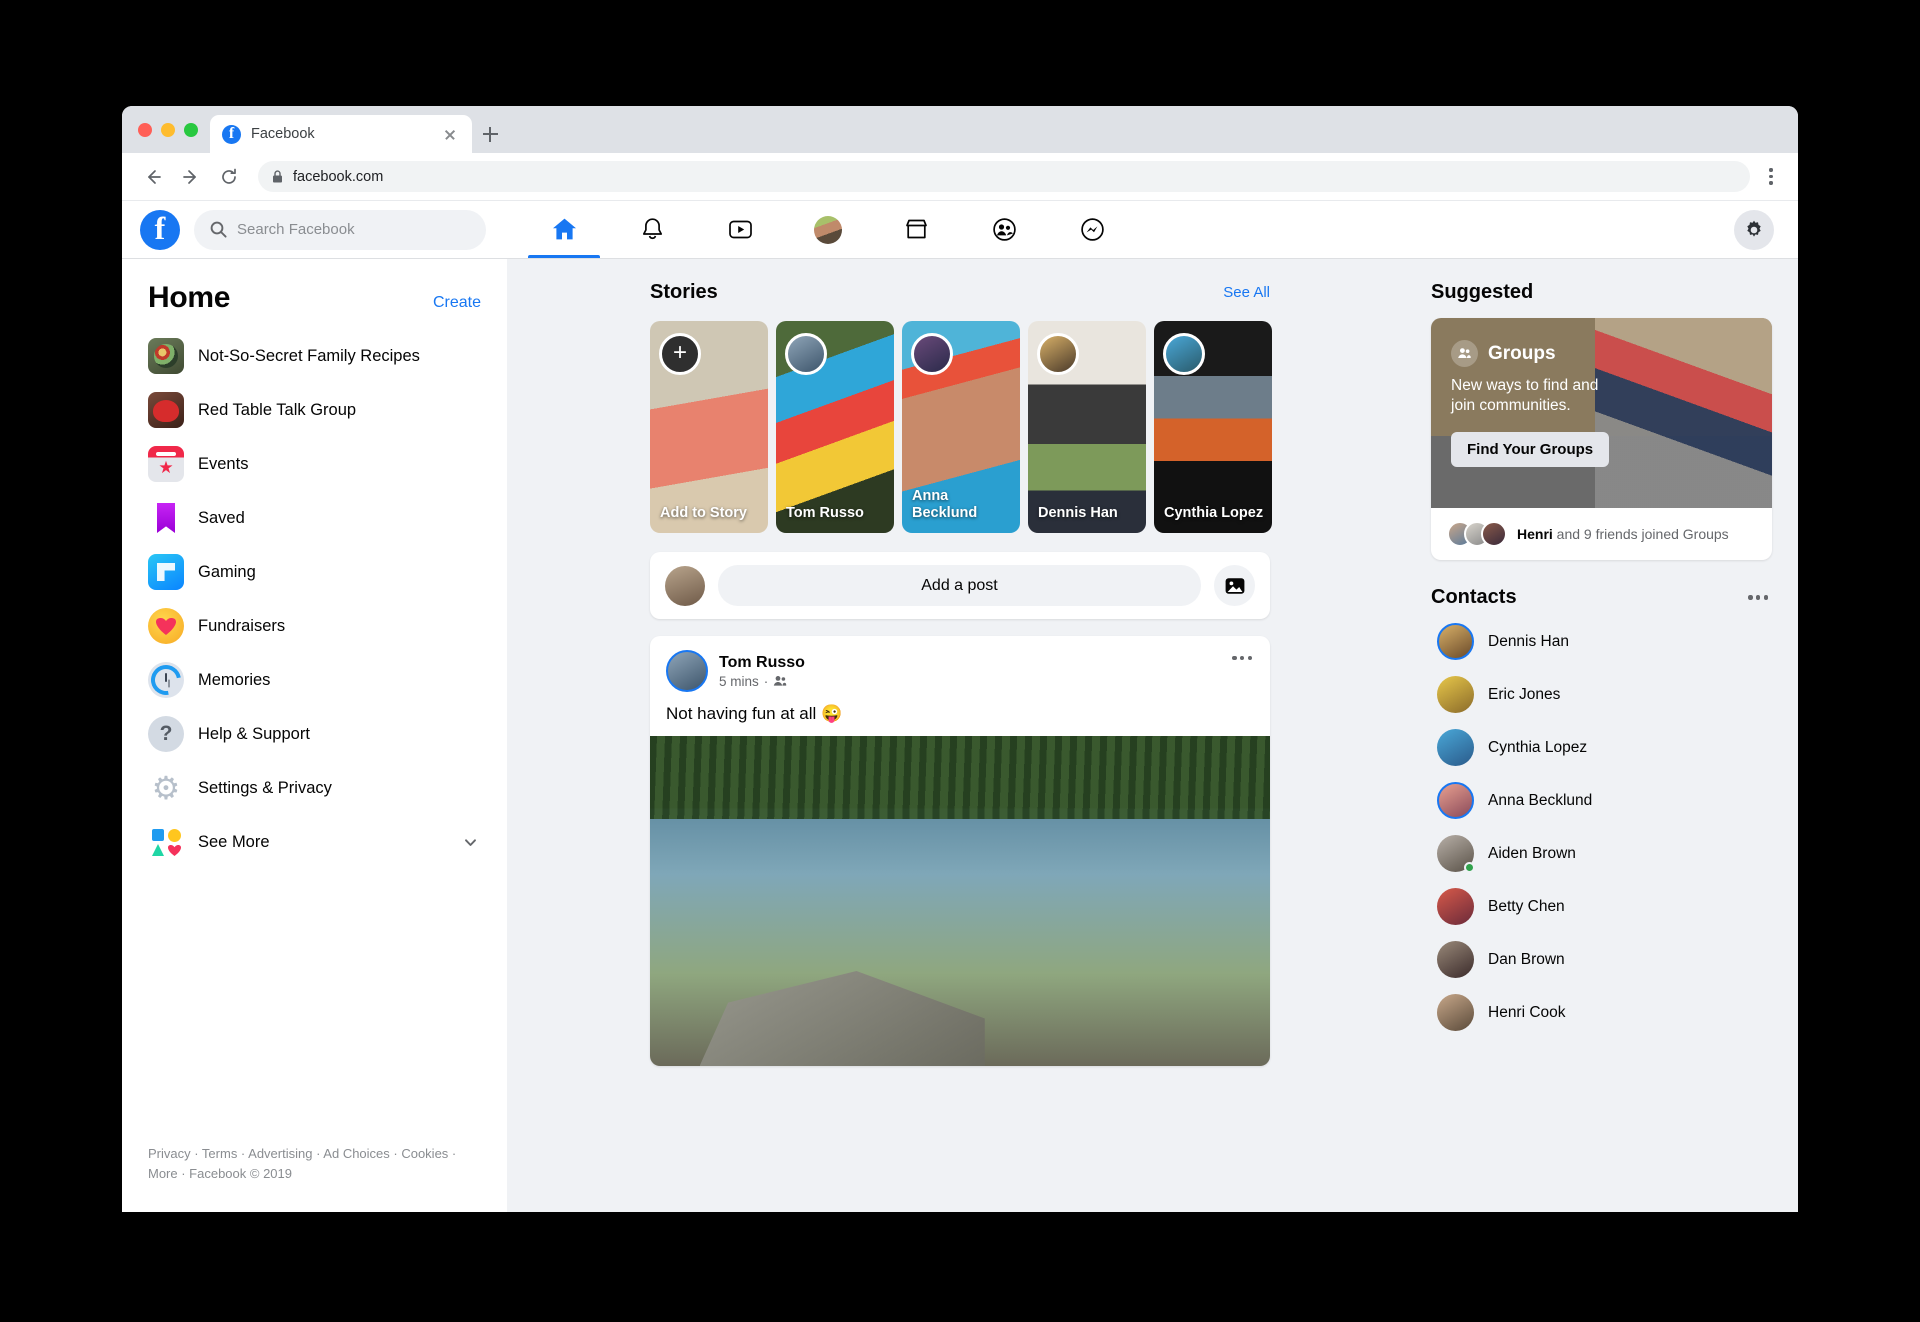 This screenshot has width=1920, height=1322. I want to click on create-link: Create, so click(457, 303).